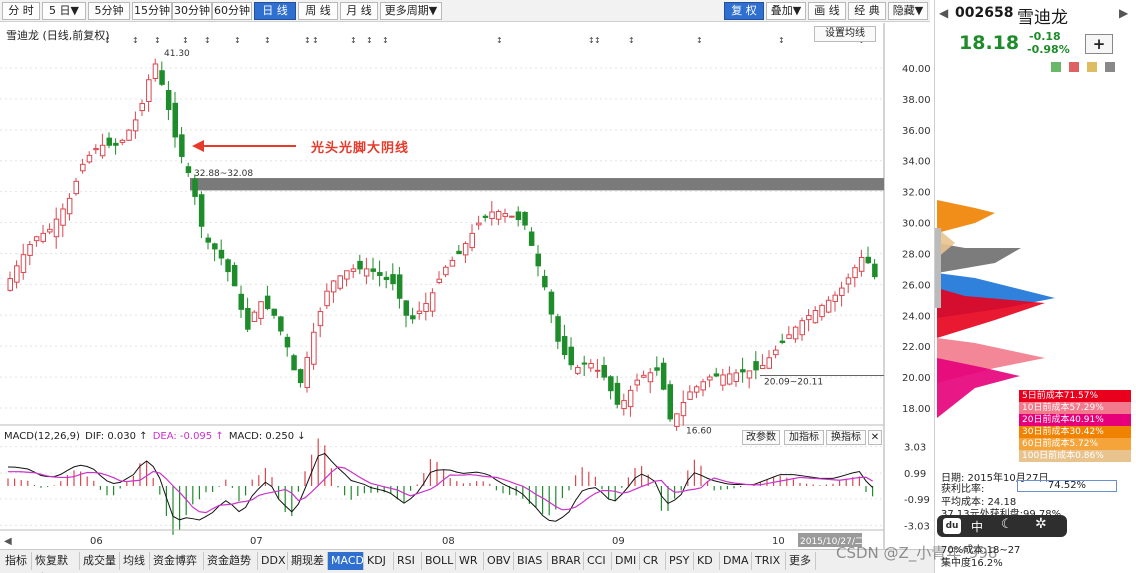 This screenshot has width=1136, height=573. Describe the element at coordinates (1075, 444) in the screenshot. I see `cost-legend-item: 60日前成本5.72%` at that location.